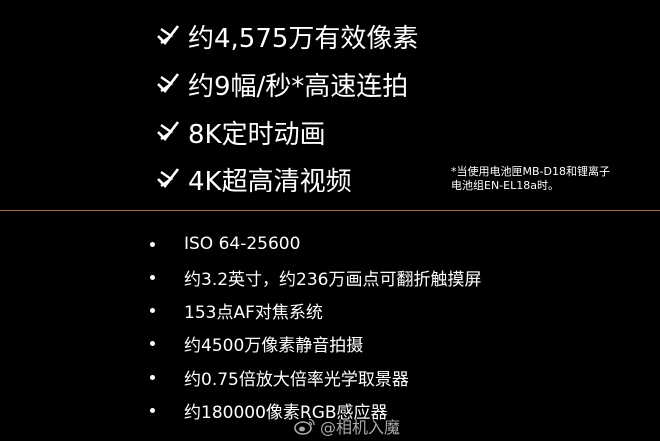 The height and width of the screenshot is (441, 660). Describe the element at coordinates (330, 210) in the screenshot. I see `divider` at that location.